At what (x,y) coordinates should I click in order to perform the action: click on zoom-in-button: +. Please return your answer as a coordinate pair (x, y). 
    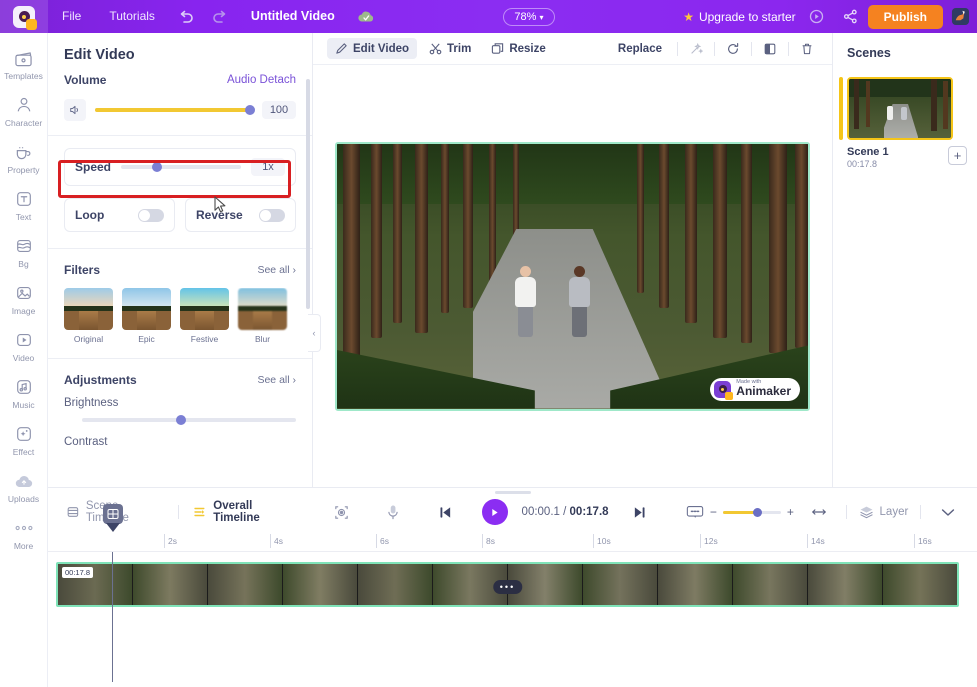
    Looking at the image, I should click on (790, 512).